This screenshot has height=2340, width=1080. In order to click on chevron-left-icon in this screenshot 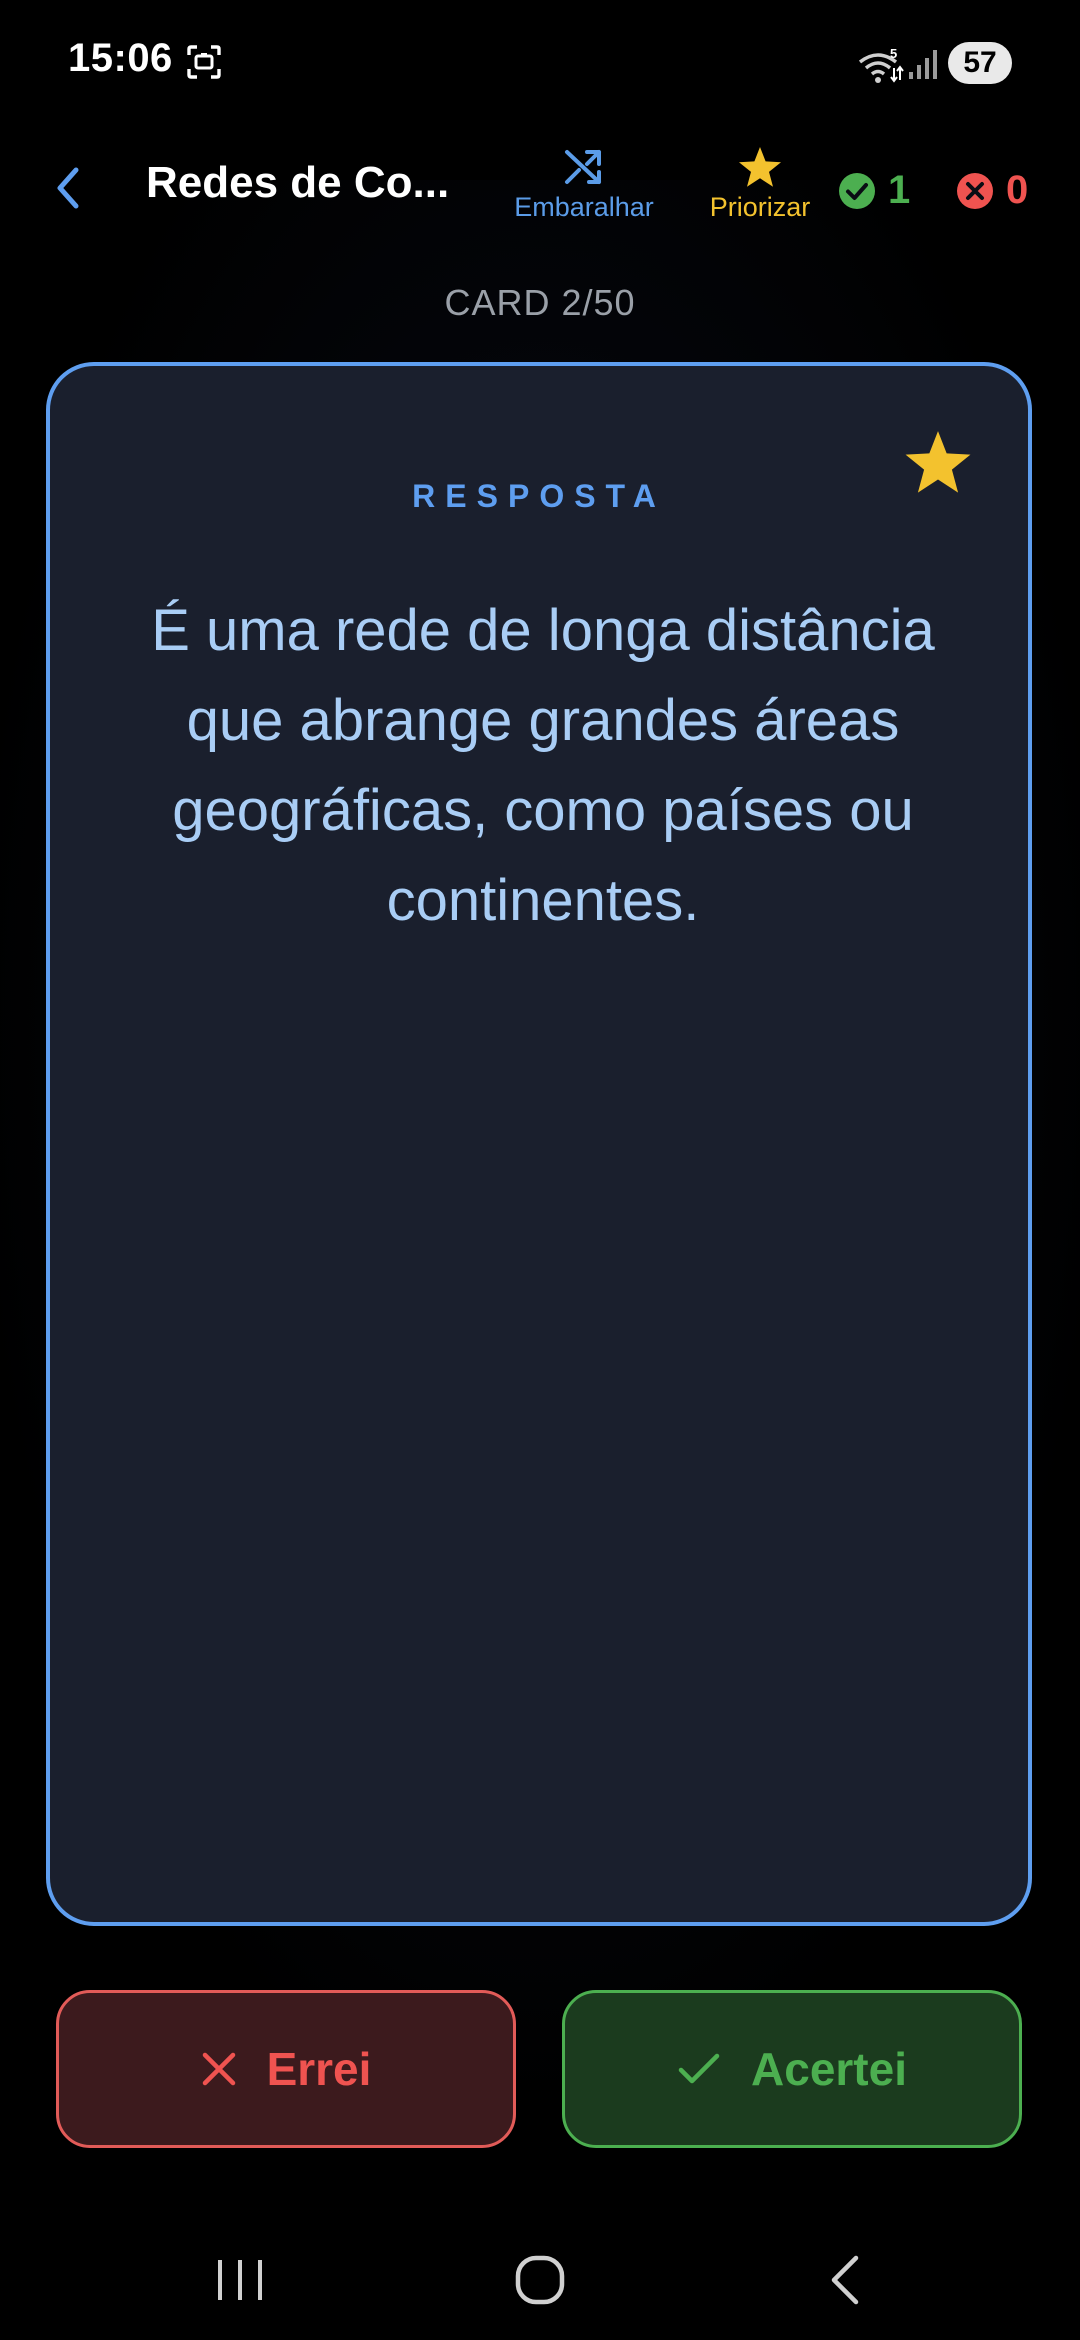, I will do `click(68, 188)`.